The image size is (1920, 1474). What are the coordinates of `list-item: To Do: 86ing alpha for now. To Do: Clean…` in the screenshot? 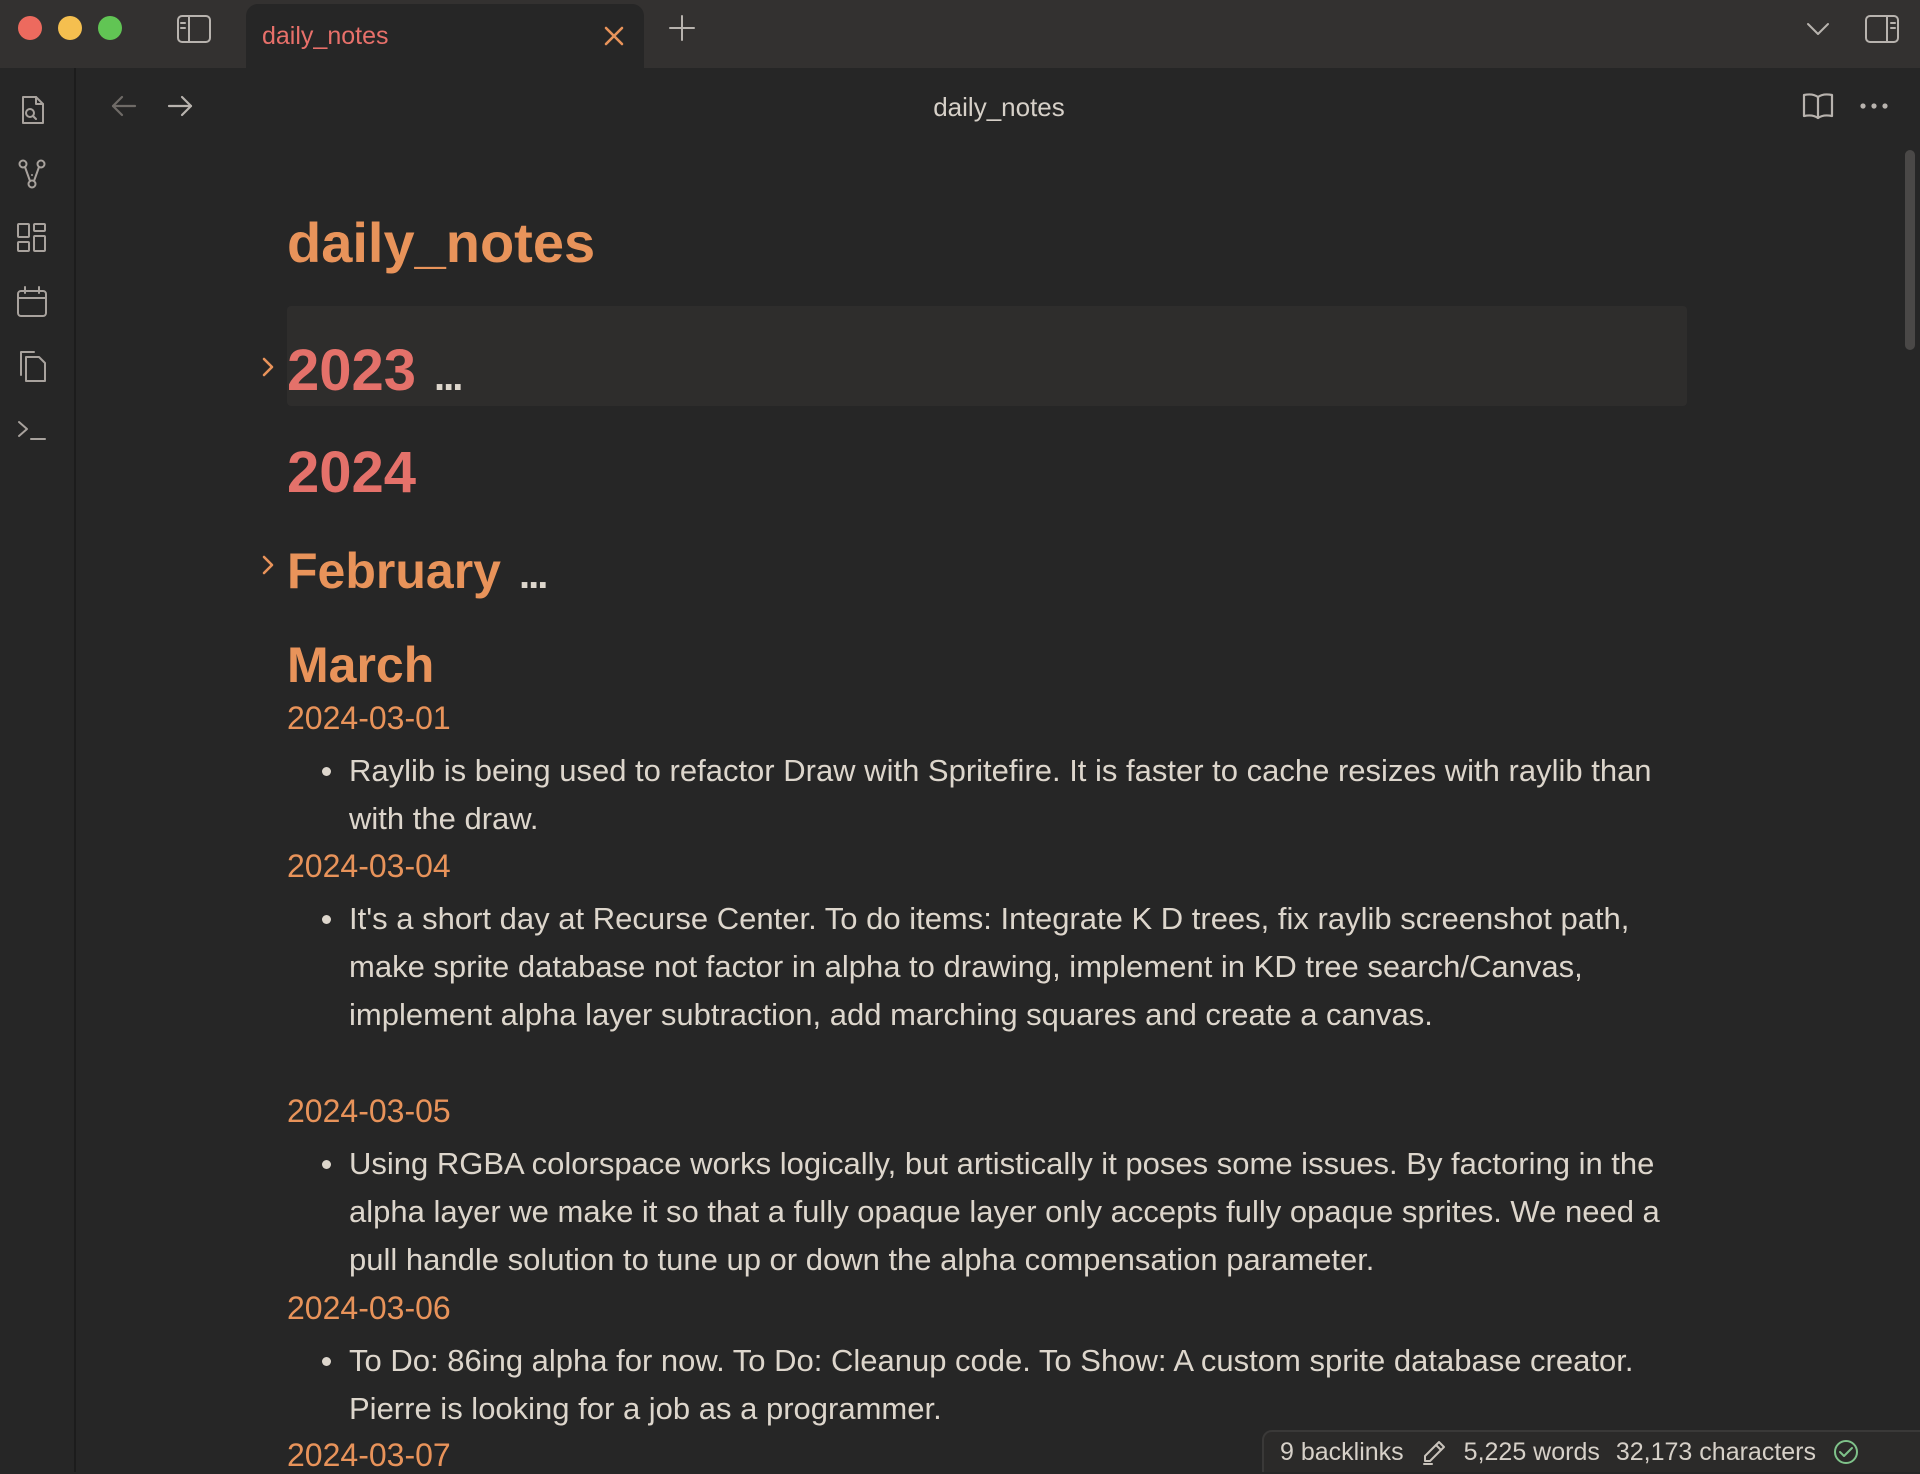 It's located at (1000, 1385).